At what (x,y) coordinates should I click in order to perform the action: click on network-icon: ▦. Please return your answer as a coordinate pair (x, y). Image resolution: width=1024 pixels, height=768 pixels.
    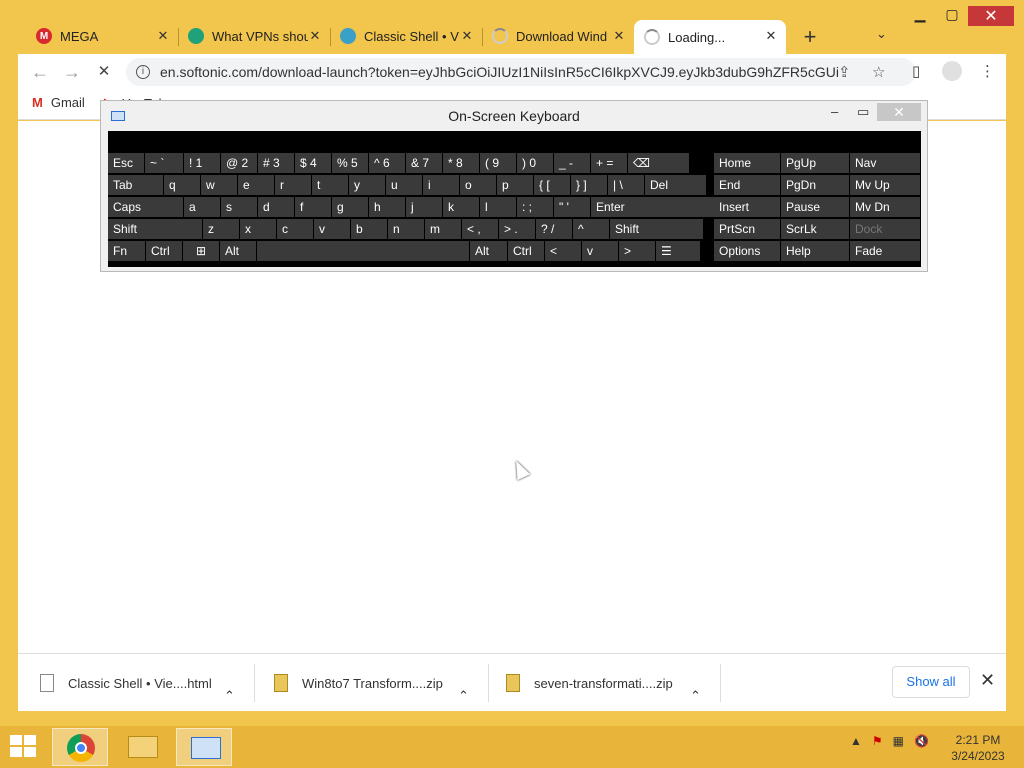
    Looking at the image, I should click on (898, 741).